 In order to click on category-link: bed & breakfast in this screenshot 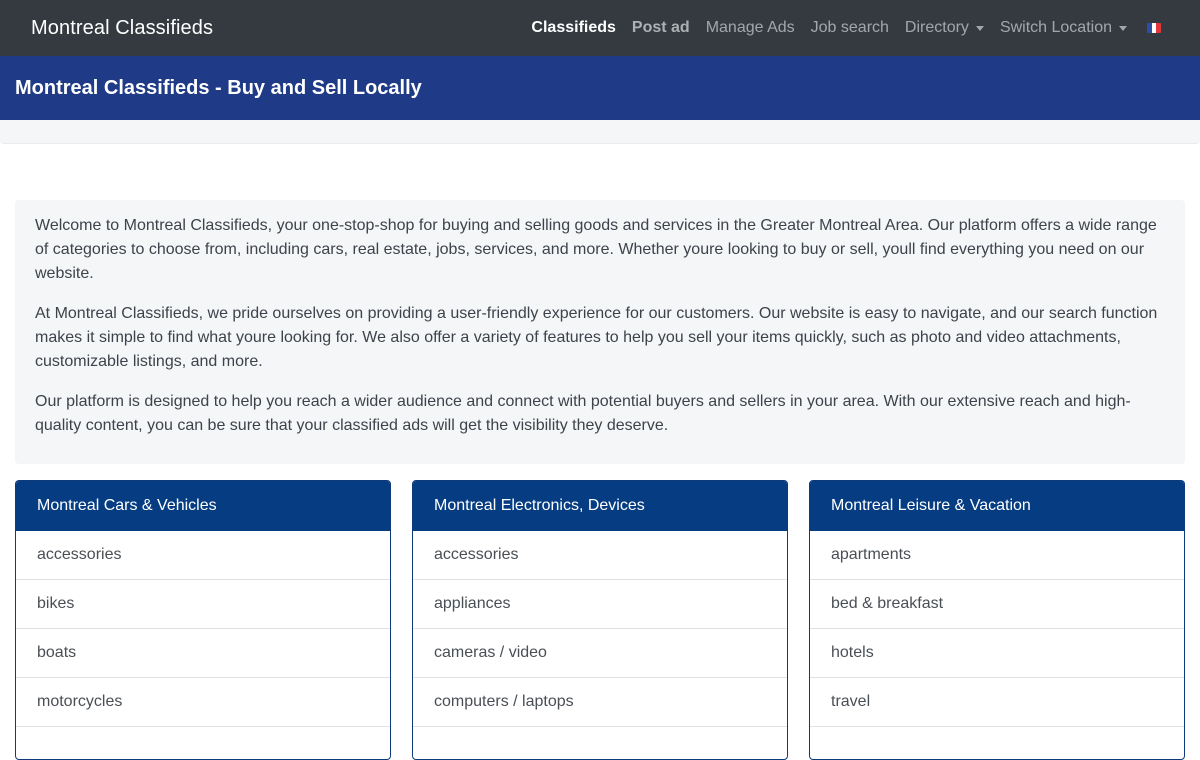, I will do `click(997, 604)`.